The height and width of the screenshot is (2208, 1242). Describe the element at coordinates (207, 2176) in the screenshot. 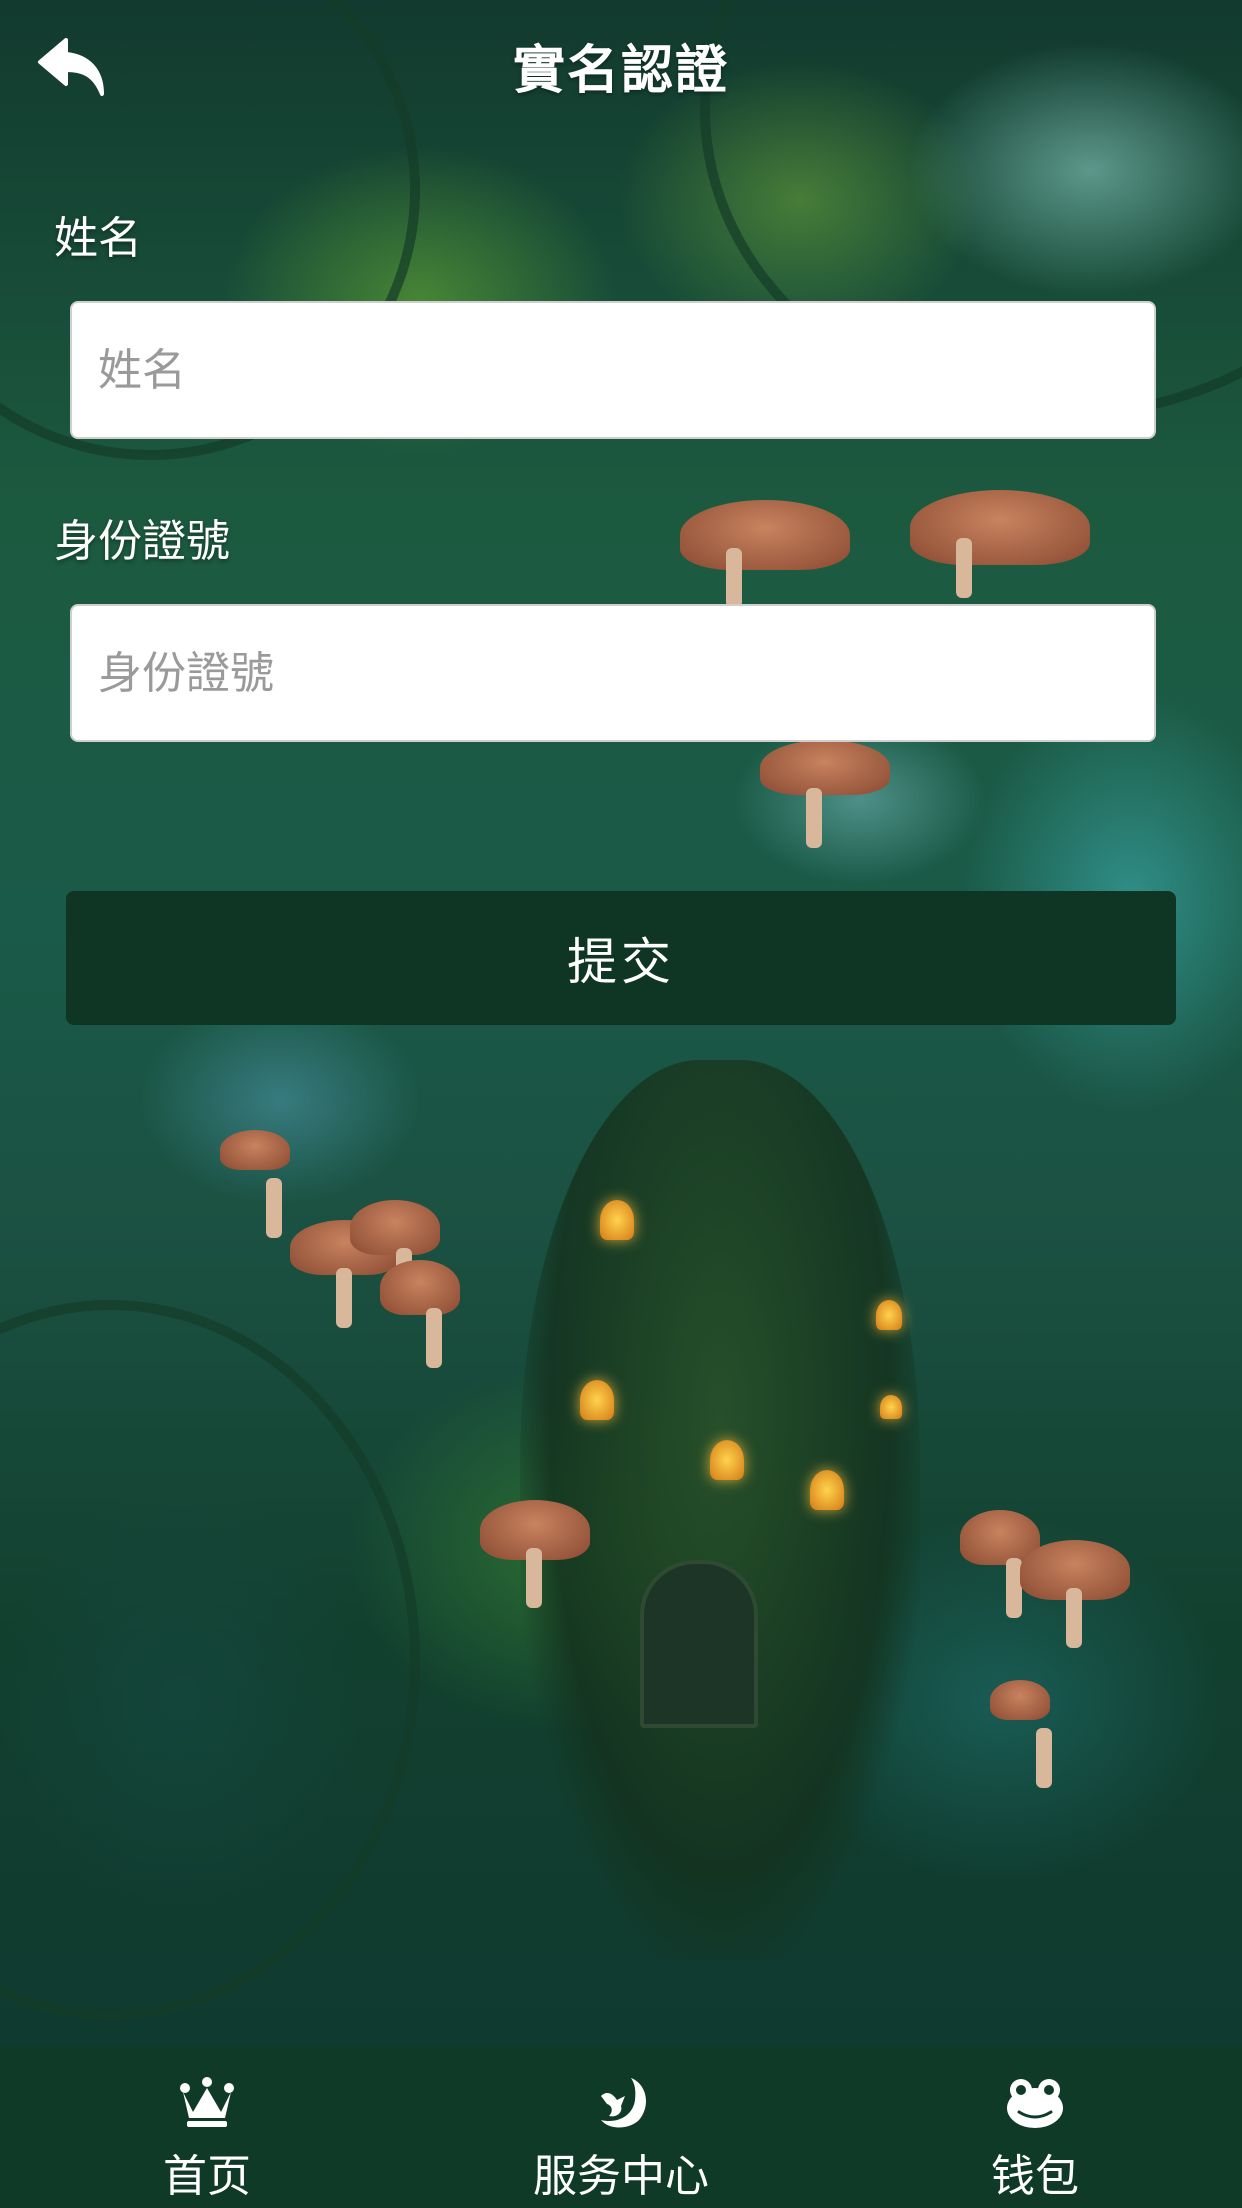

I see `tab-home-label: 首页` at that location.